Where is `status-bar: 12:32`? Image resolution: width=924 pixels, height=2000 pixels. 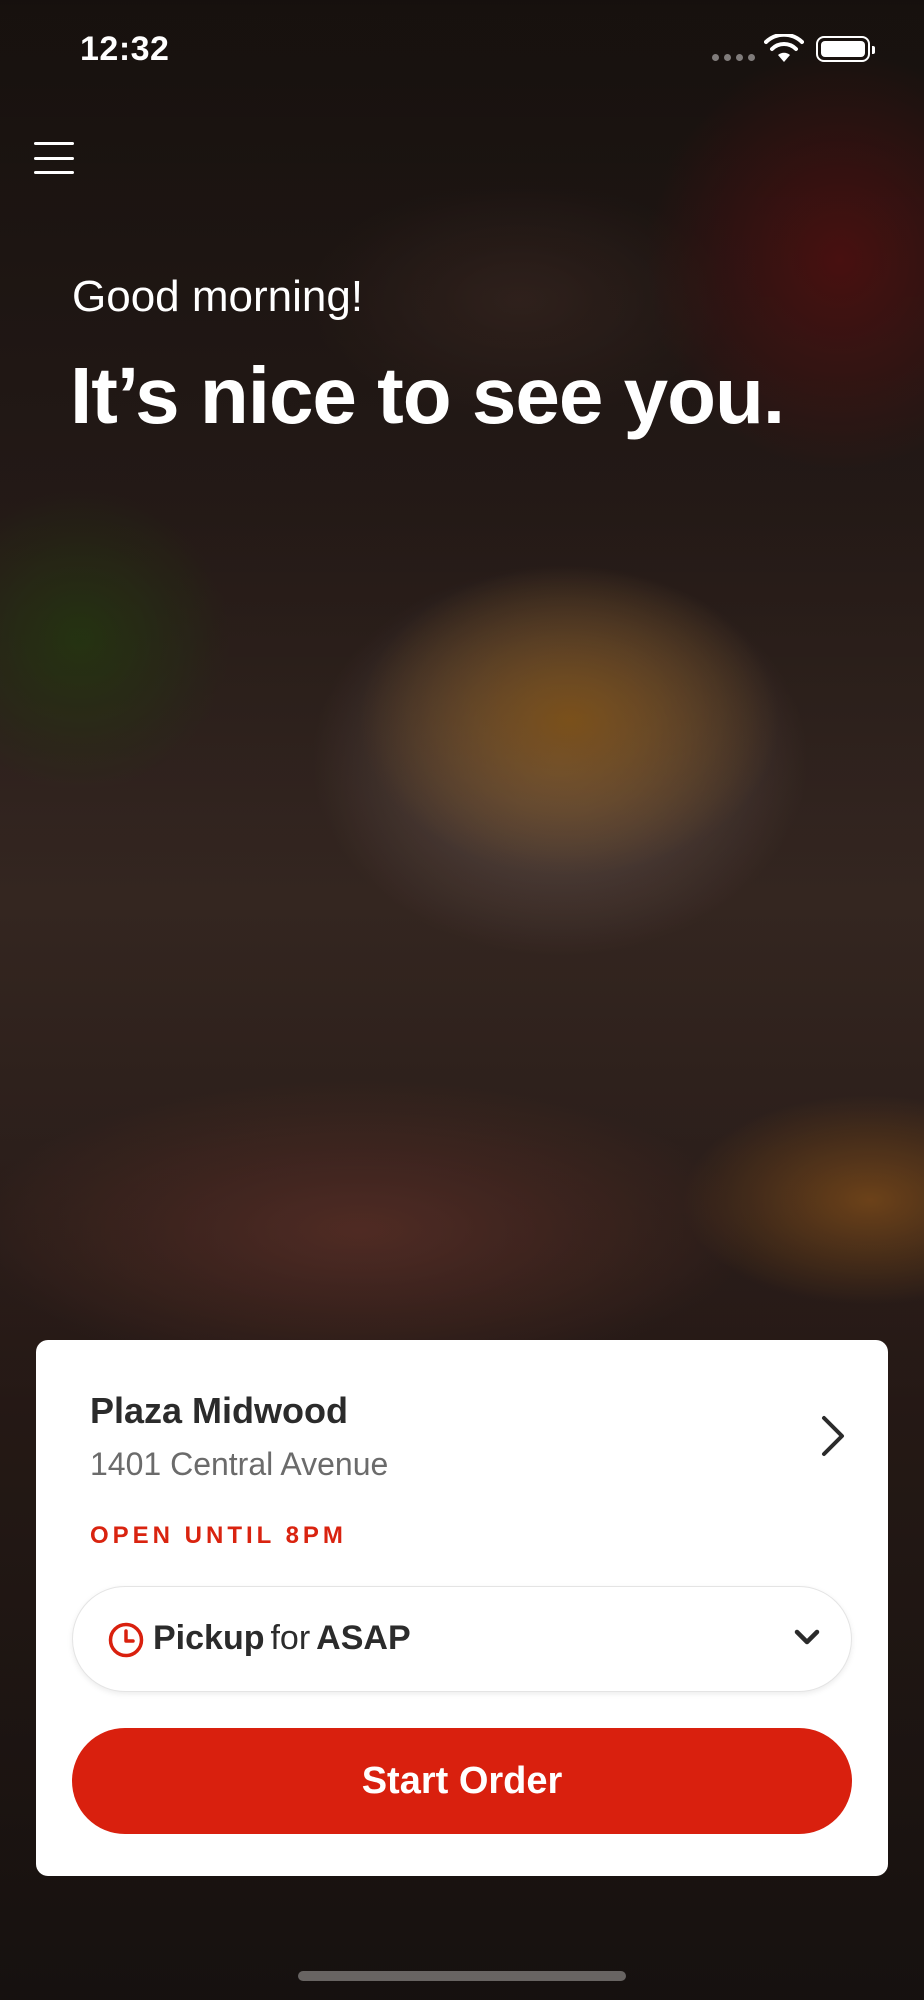
status-bar: 12:32 is located at coordinates (462, 50).